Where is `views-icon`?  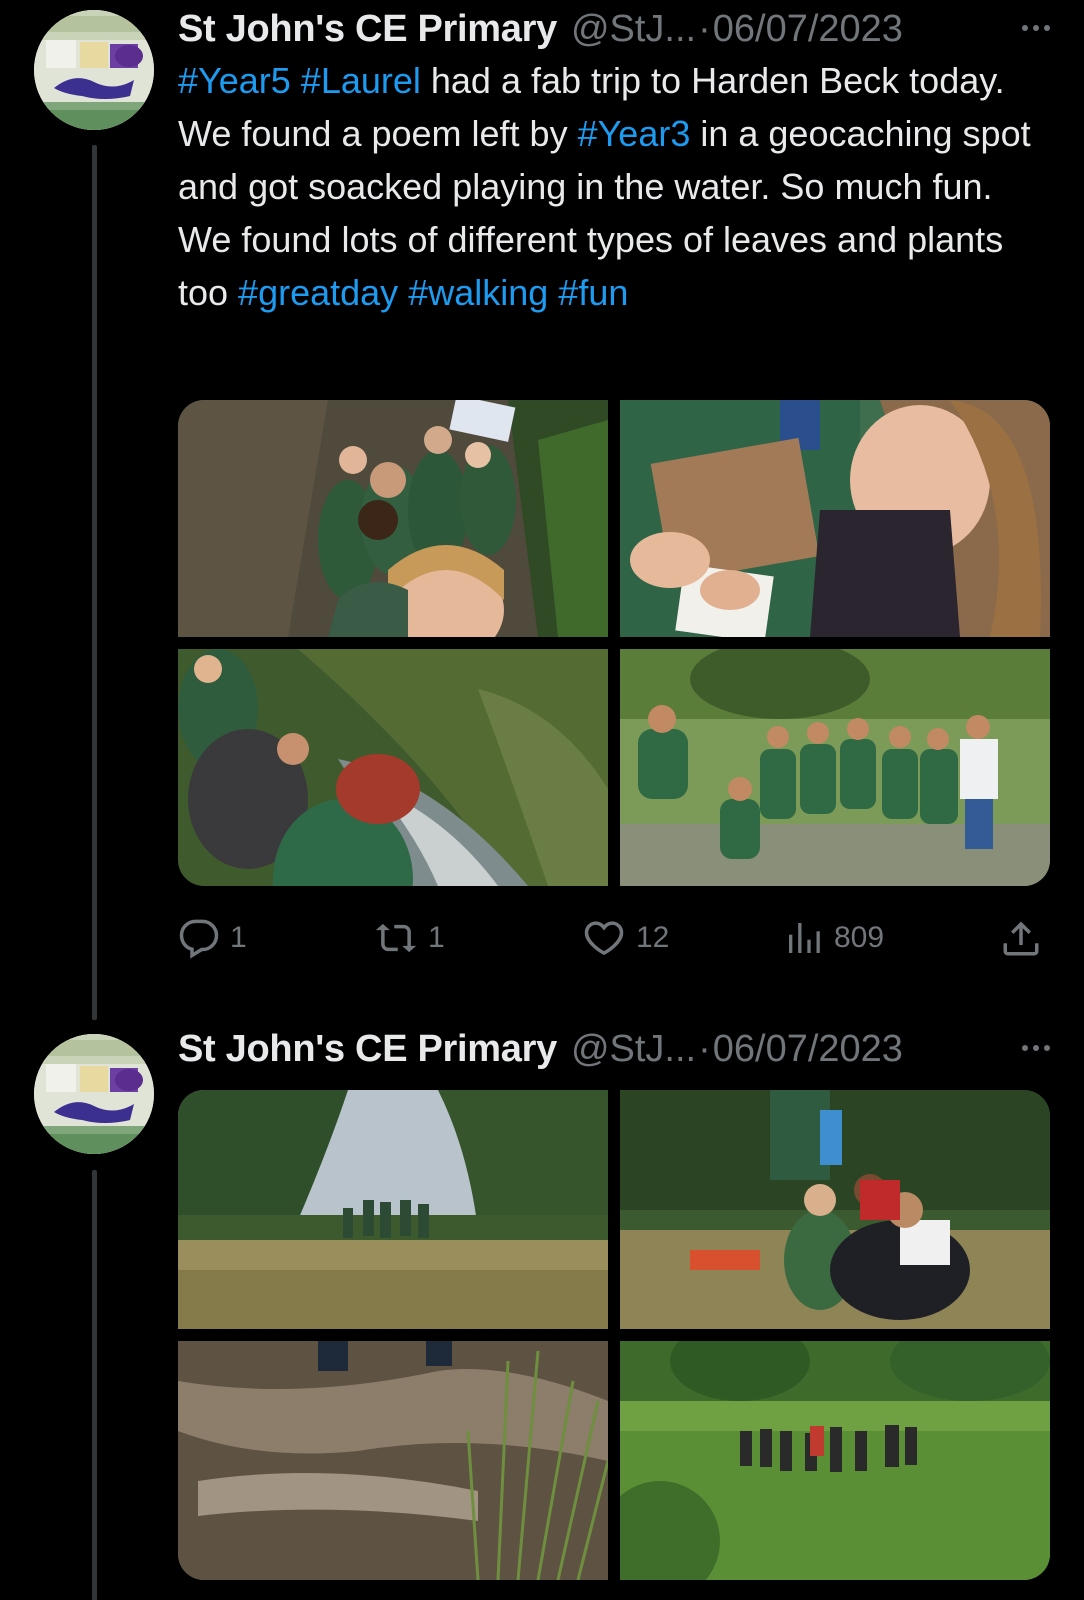 views-icon is located at coordinates (804, 938).